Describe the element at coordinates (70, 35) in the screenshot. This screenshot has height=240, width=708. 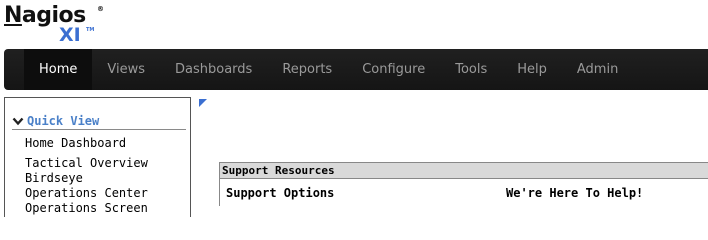
I see `logo-edition: XI` at that location.